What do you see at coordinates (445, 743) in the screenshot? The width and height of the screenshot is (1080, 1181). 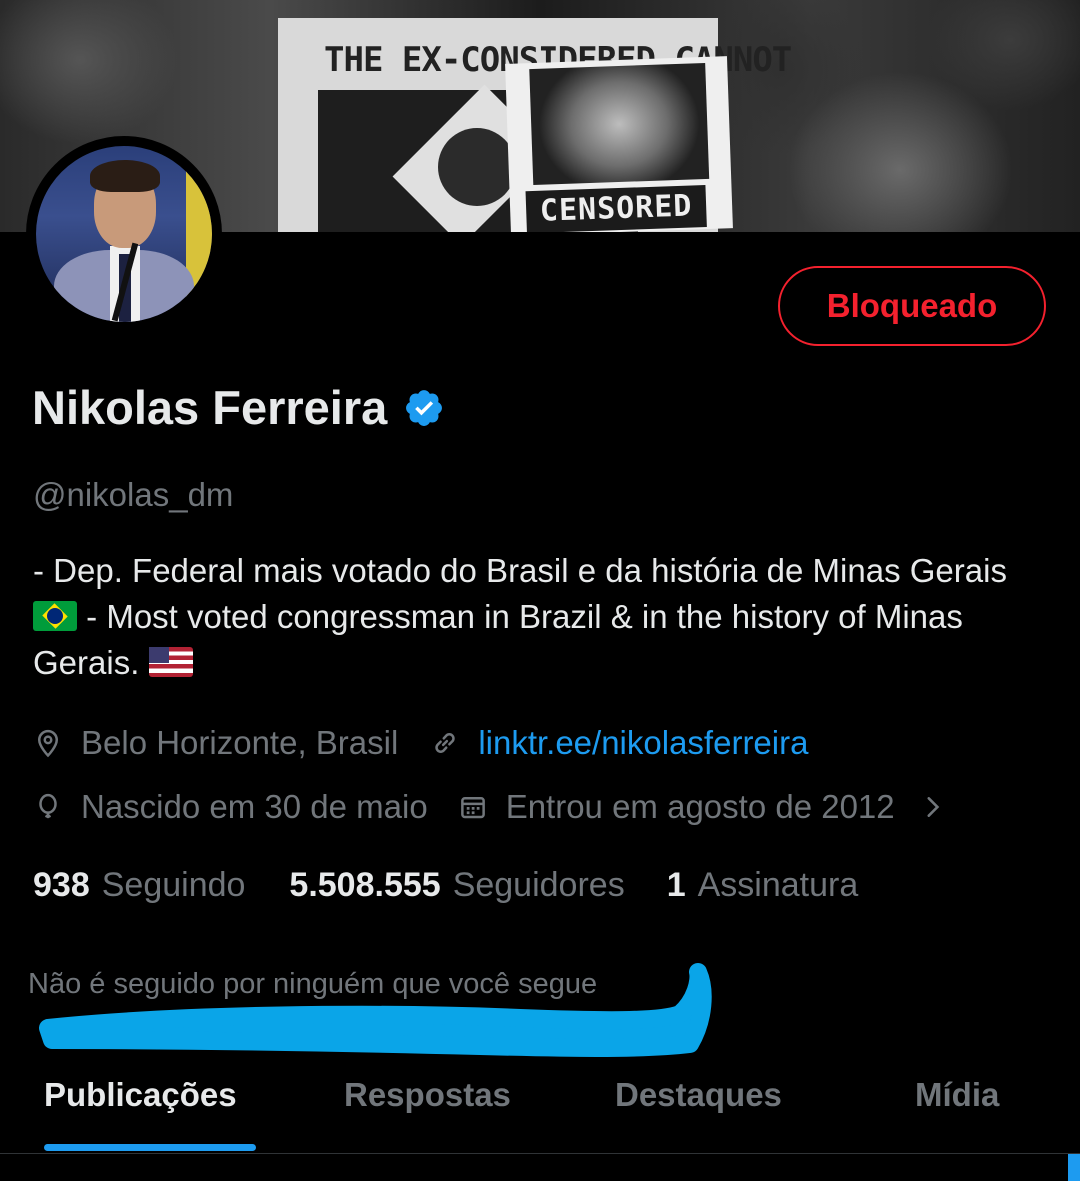 I see `link-icon` at bounding box center [445, 743].